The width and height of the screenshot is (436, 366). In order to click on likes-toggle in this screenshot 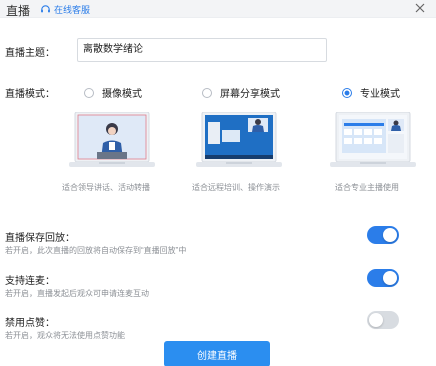, I will do `click(383, 320)`.